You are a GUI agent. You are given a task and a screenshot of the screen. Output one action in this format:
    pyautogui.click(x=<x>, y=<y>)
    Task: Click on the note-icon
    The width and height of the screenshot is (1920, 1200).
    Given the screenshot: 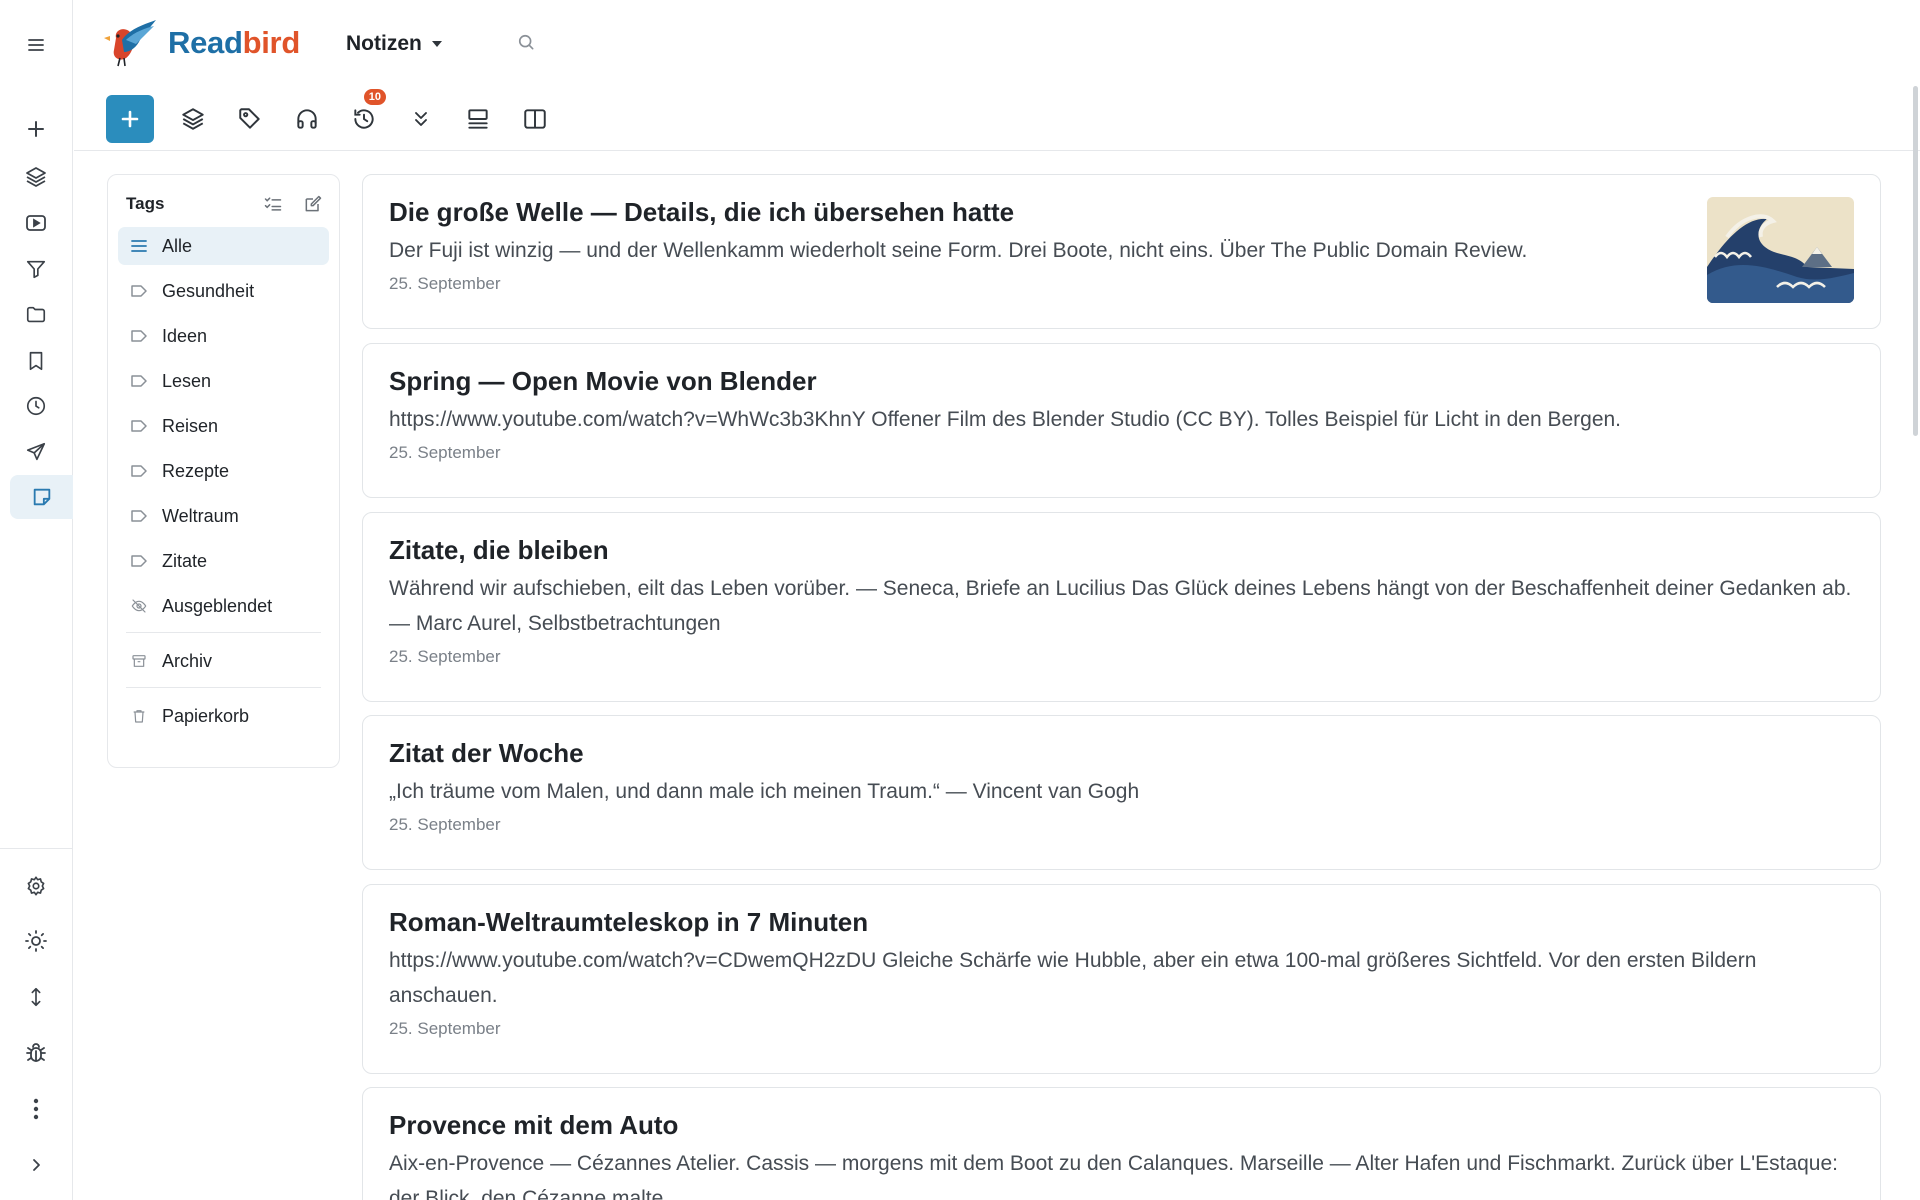 What is the action you would take?
    pyautogui.click(x=41, y=497)
    